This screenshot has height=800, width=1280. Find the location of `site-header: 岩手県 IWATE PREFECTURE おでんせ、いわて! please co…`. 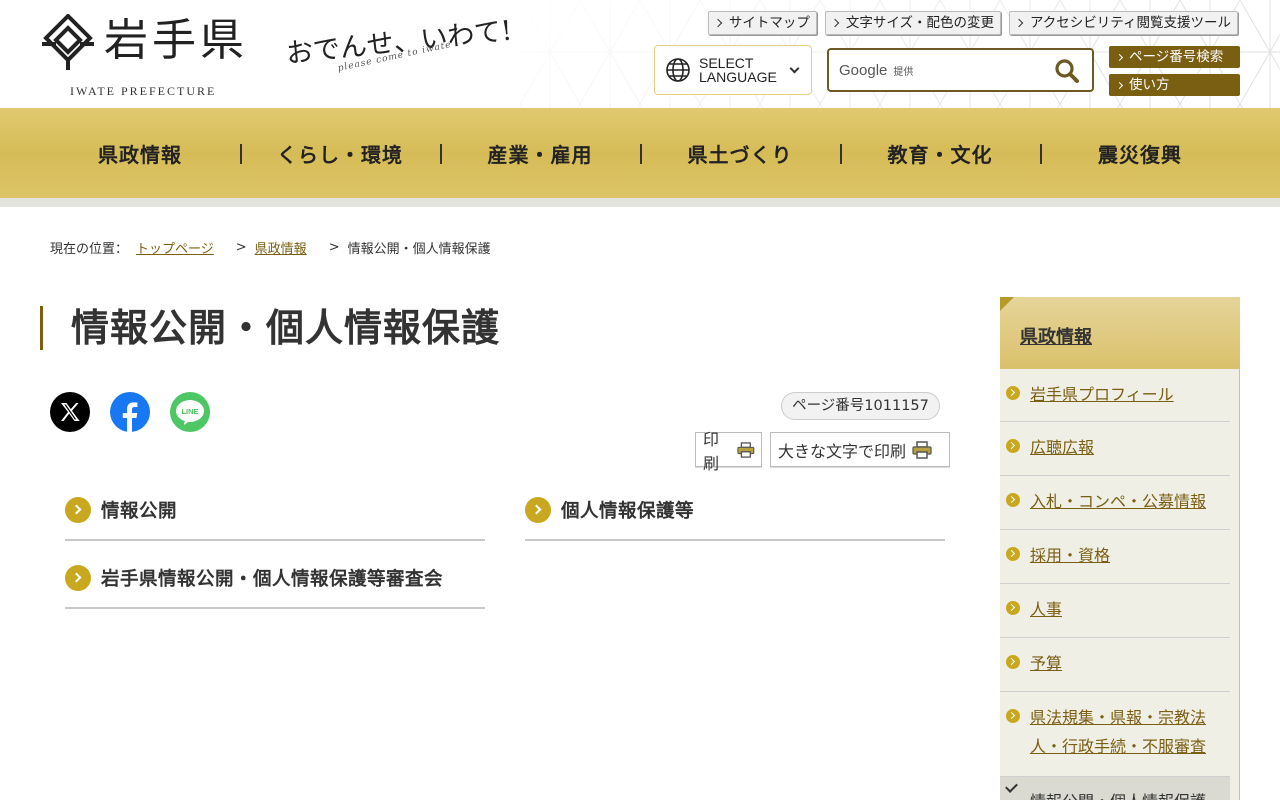

site-header: 岩手県 IWATE PREFECTURE おでんせ、いわて! please co… is located at coordinates (640, 54).